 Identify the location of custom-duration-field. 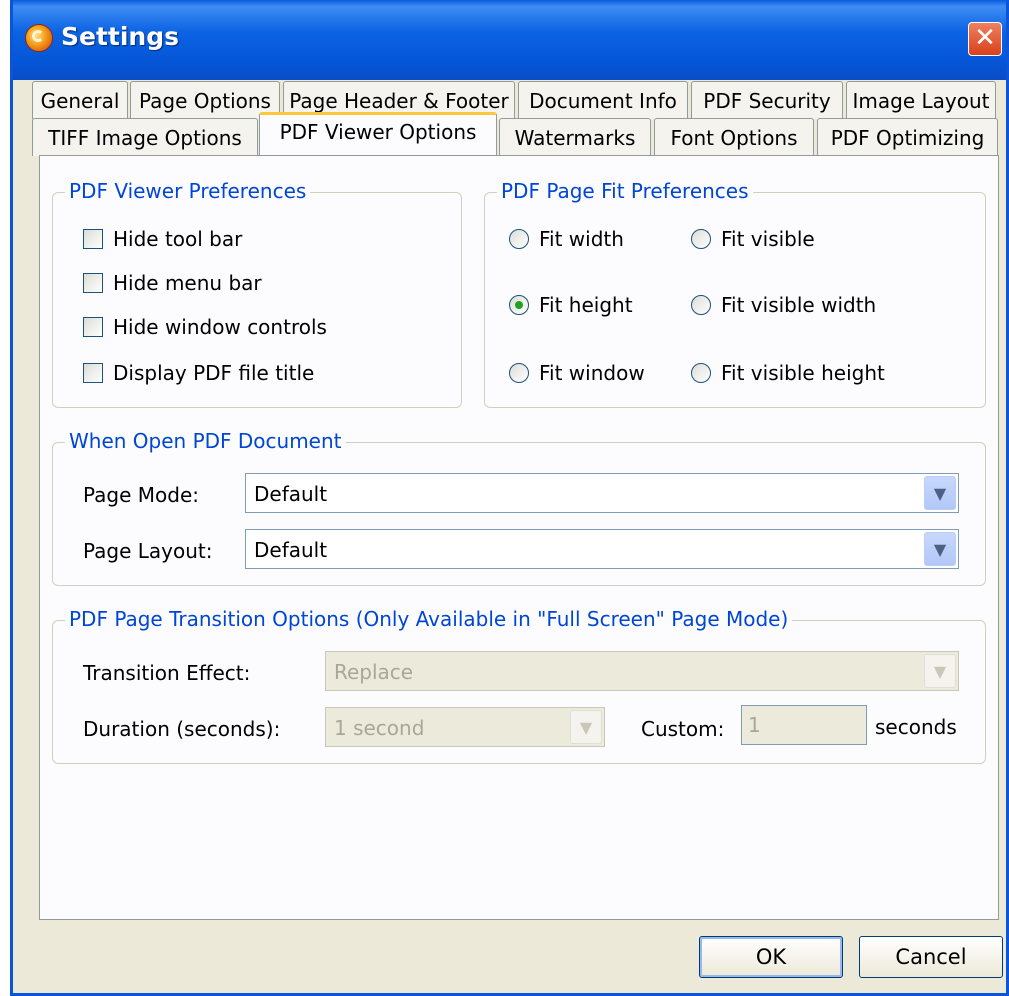
(804, 725).